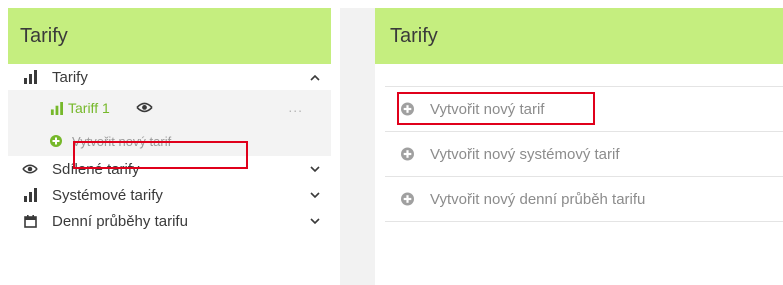 This screenshot has width=783, height=285. I want to click on action-label: Vytvořit nový denní průběh tarifu, so click(538, 199).